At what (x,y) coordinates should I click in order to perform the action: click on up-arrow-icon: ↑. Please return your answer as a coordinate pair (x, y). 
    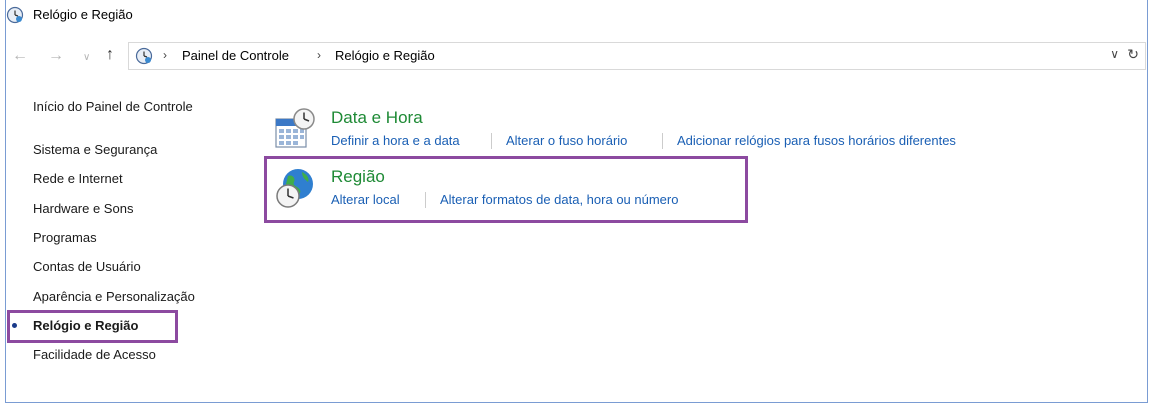
    Looking at the image, I should click on (110, 55).